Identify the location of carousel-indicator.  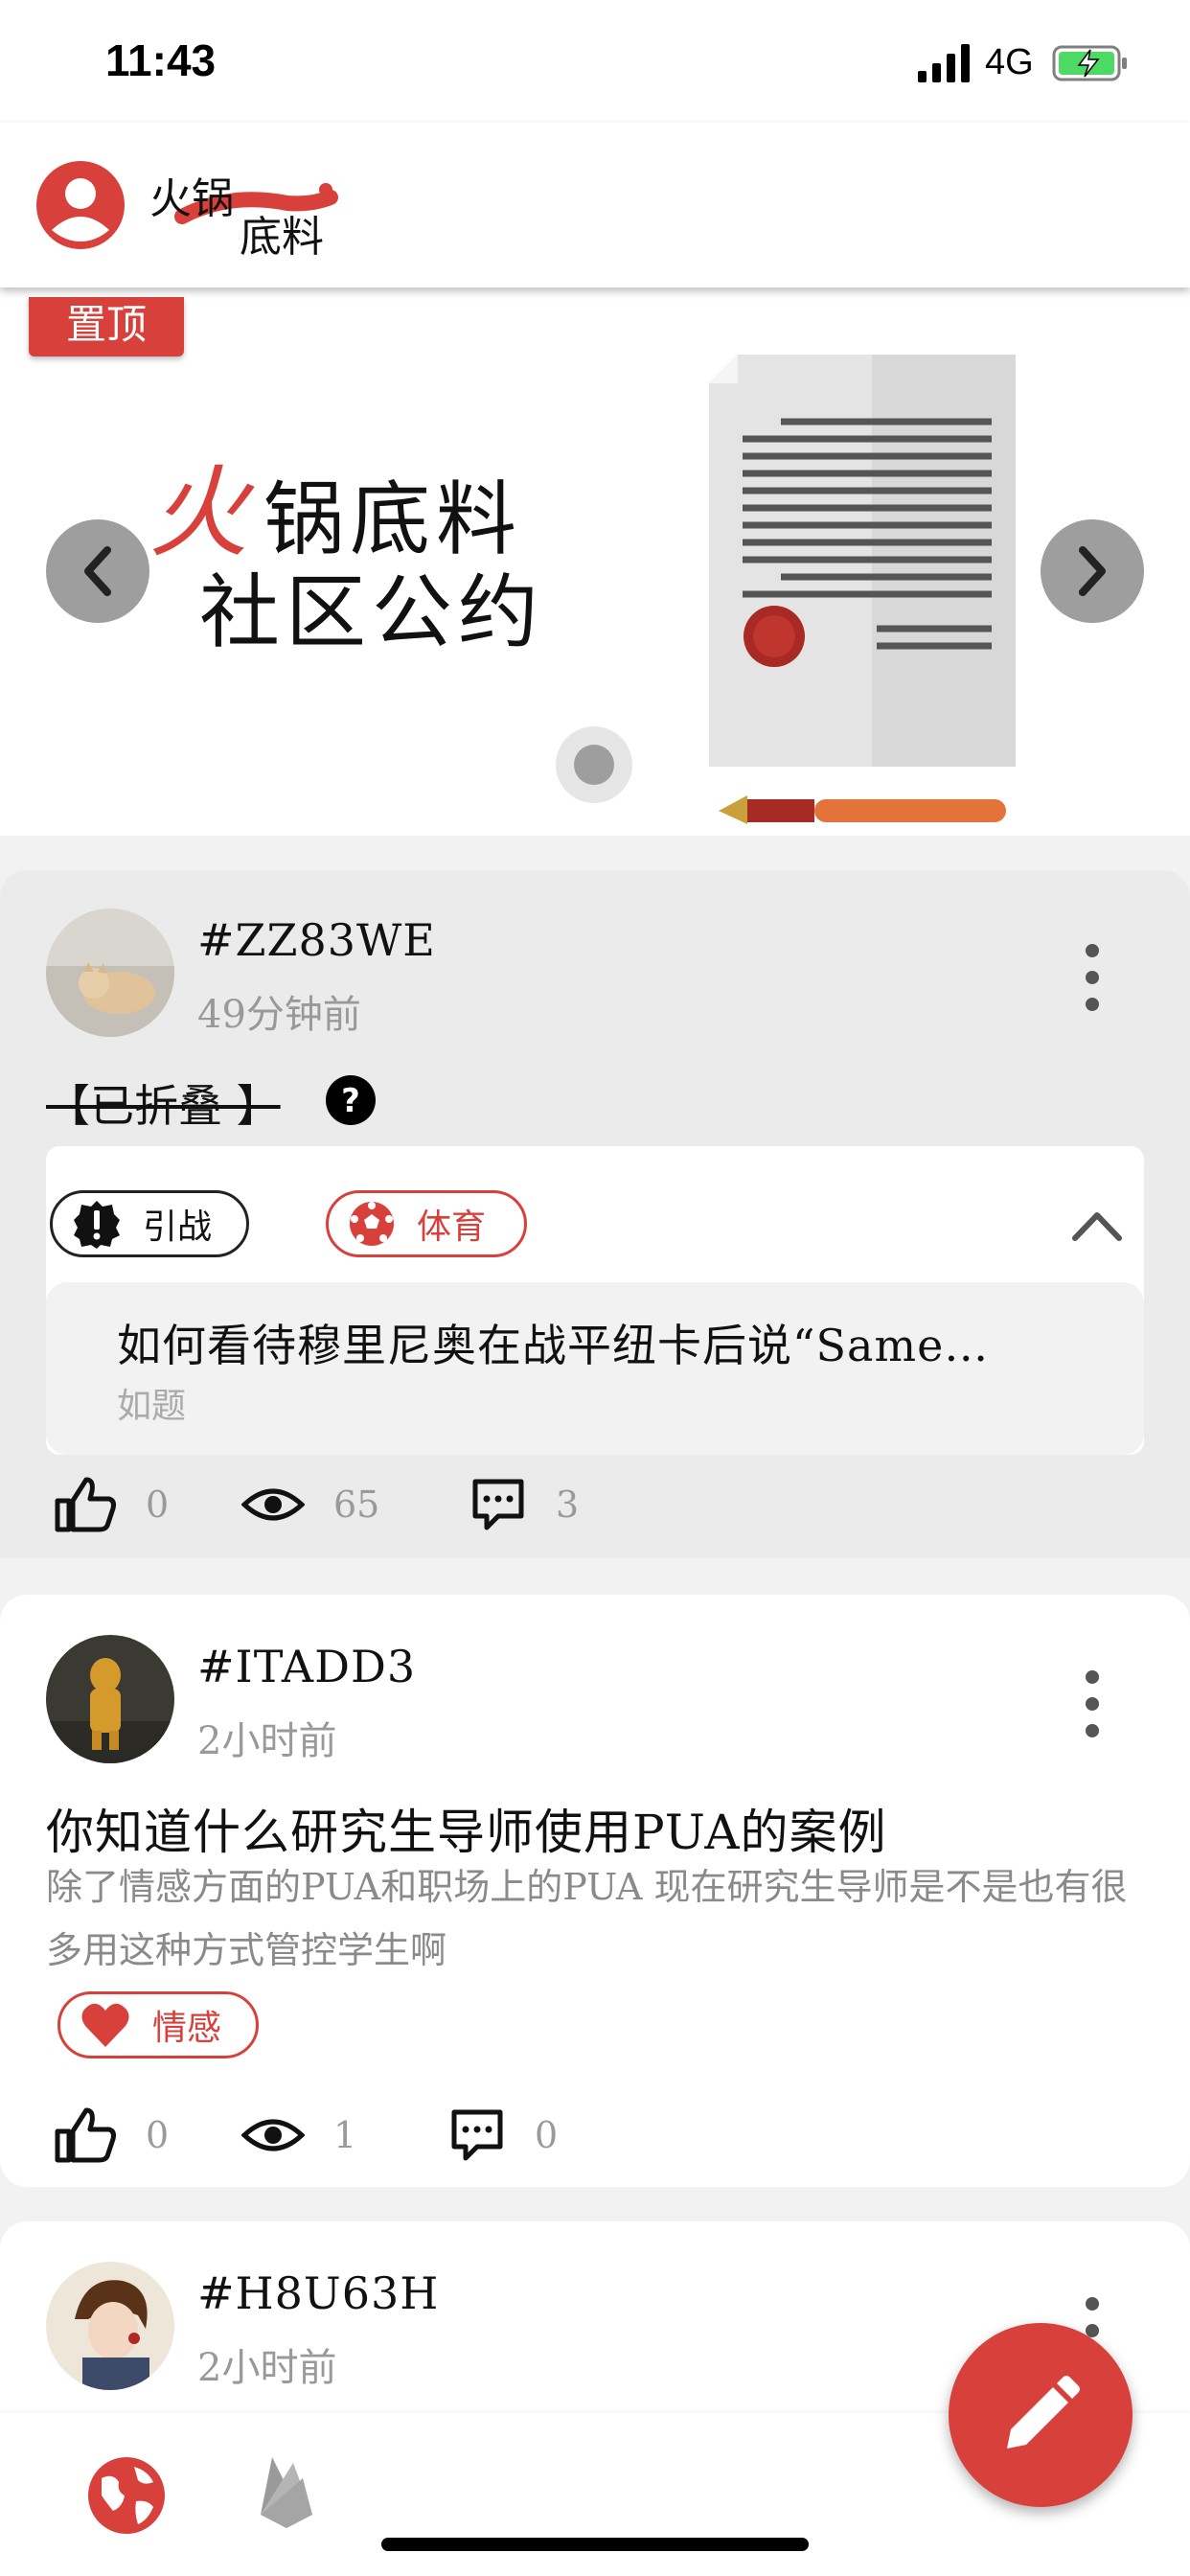
(594, 764).